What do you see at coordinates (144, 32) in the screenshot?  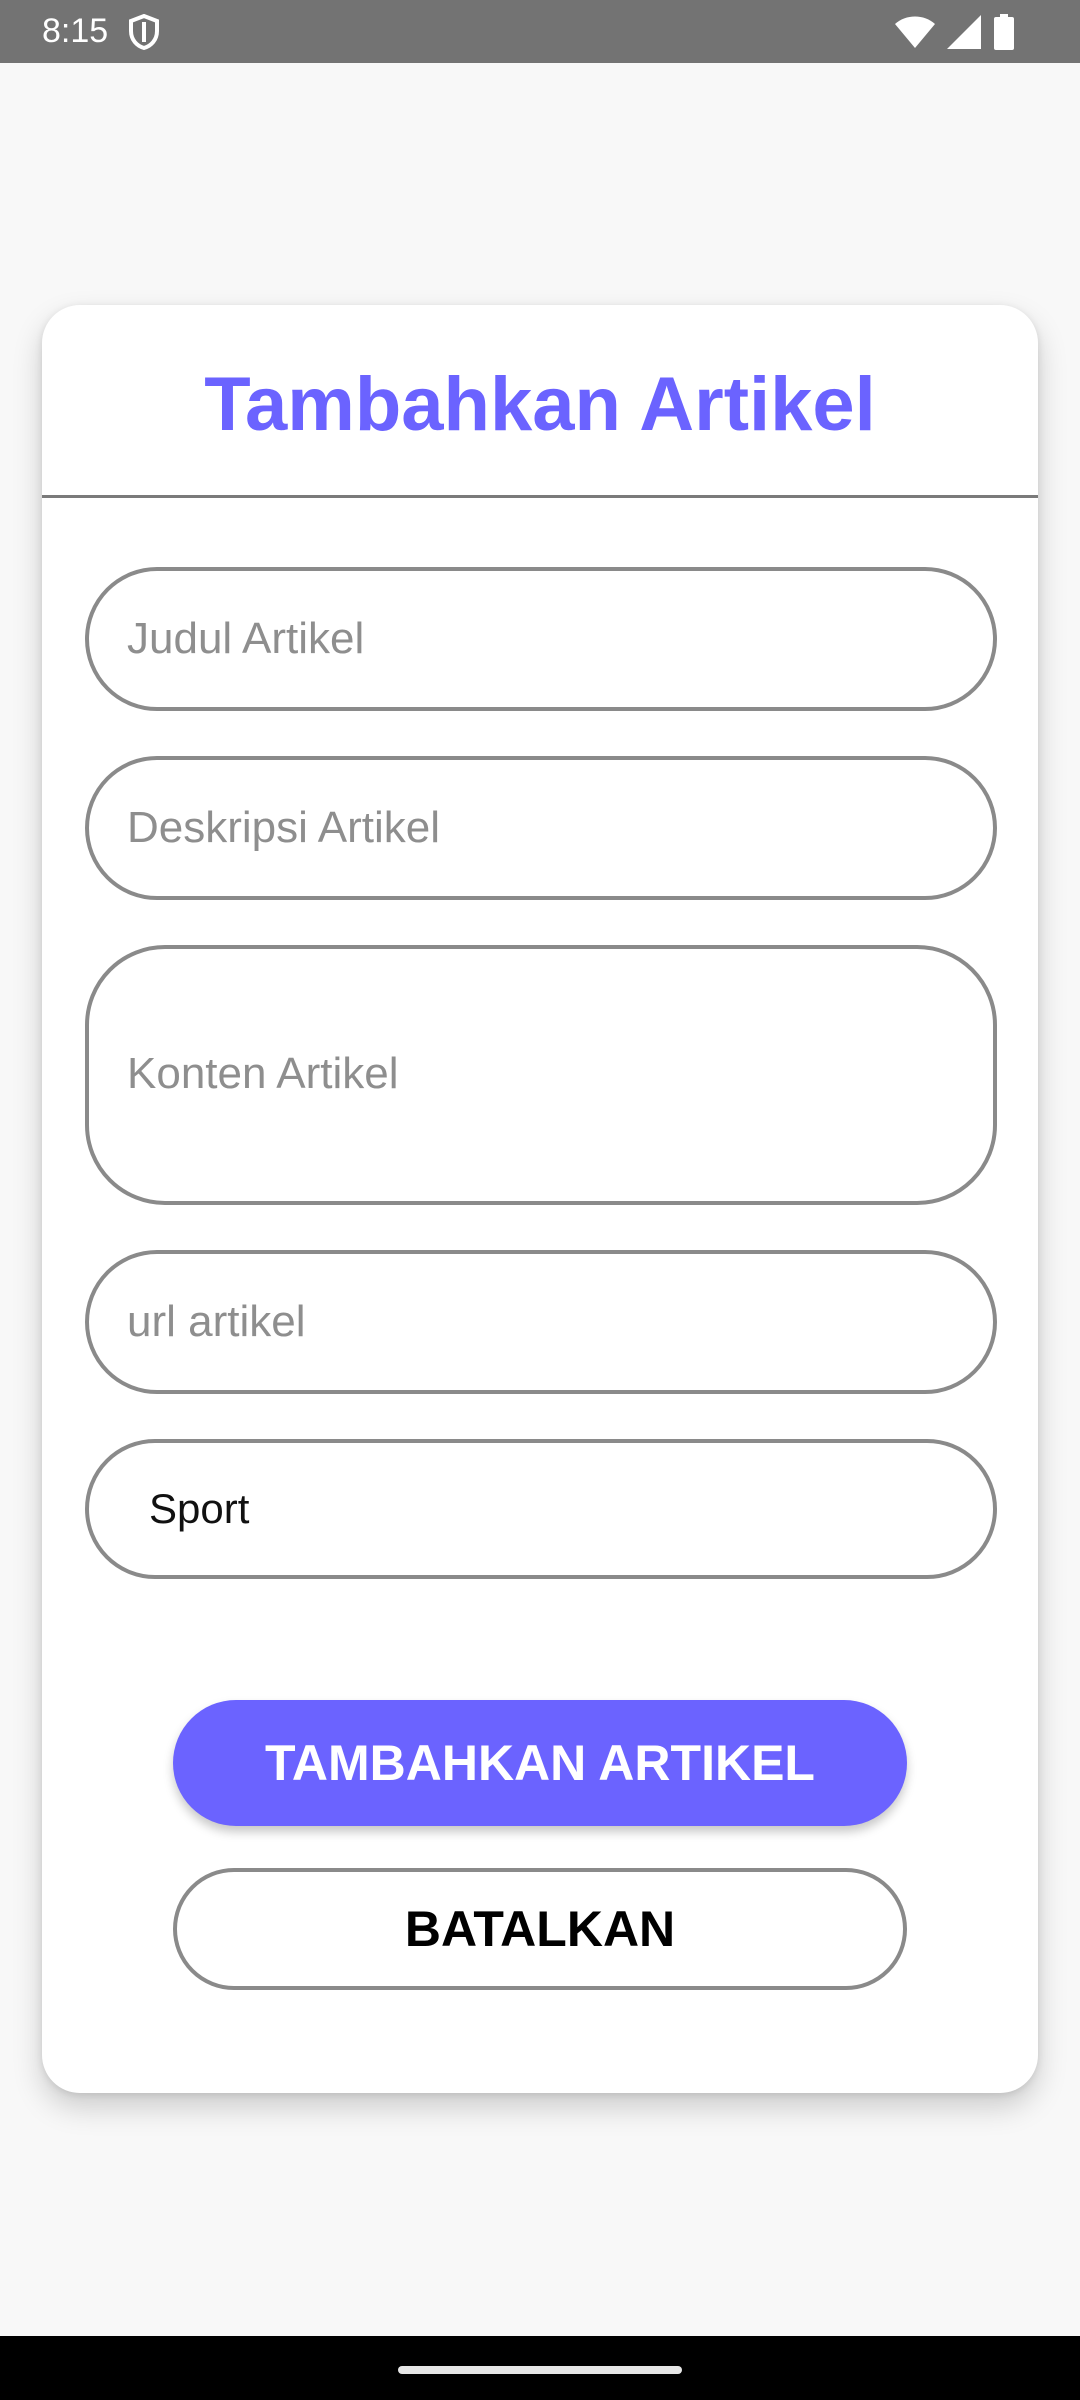 I see `shield-icon` at bounding box center [144, 32].